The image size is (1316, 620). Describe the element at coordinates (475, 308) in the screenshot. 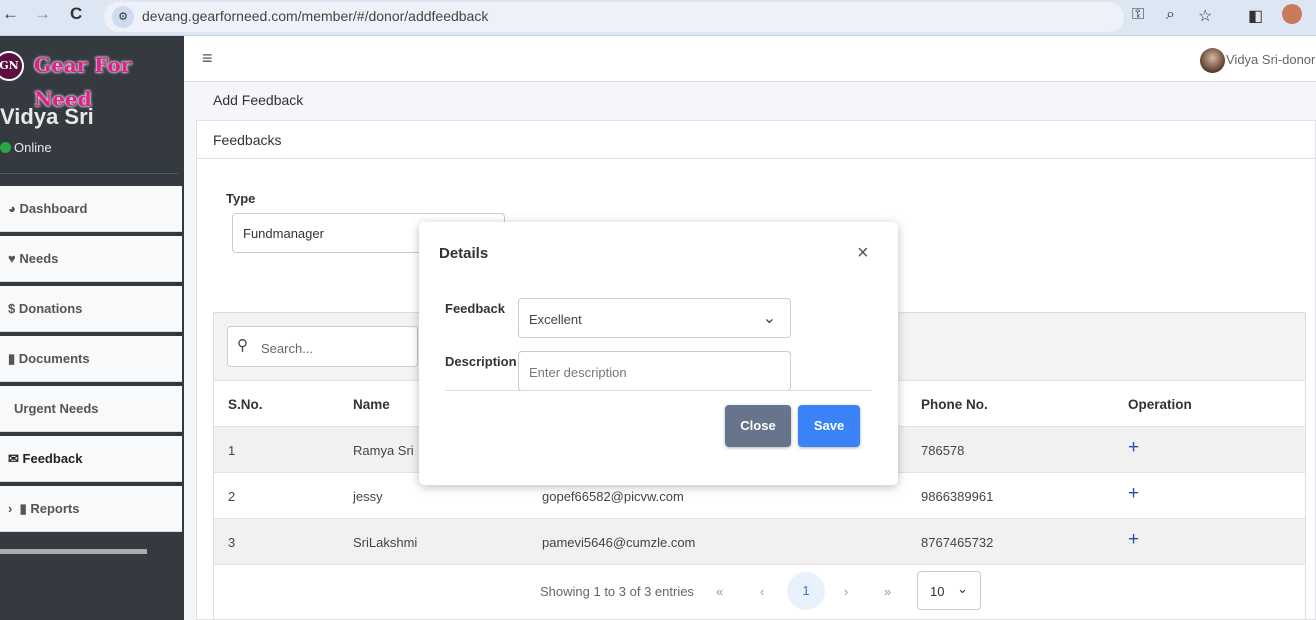

I see `feedback-label: Feedback` at that location.